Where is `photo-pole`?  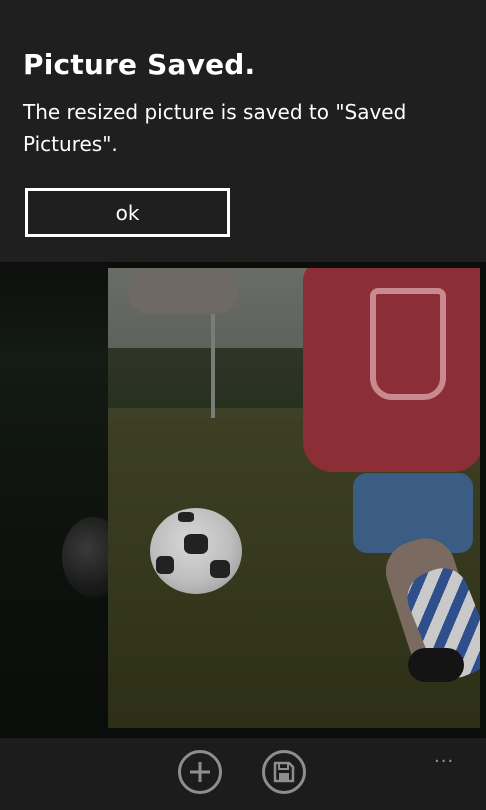
photo-pole is located at coordinates (213, 363).